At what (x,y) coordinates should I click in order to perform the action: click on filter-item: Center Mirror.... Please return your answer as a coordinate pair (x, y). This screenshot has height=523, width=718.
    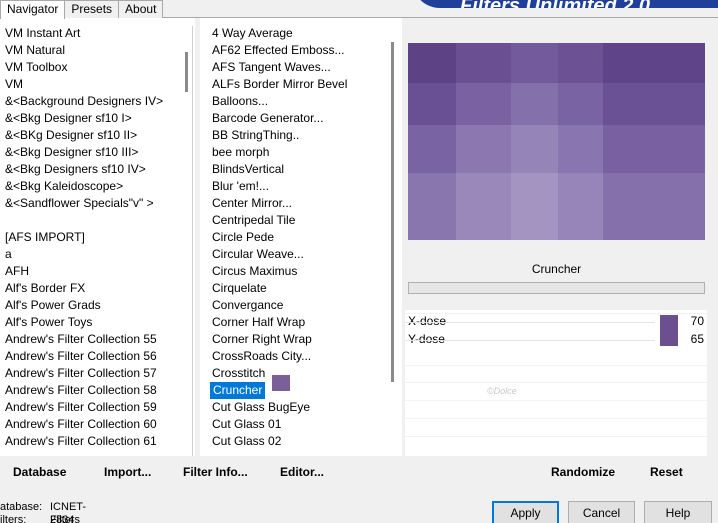
    Looking at the image, I should click on (307, 203).